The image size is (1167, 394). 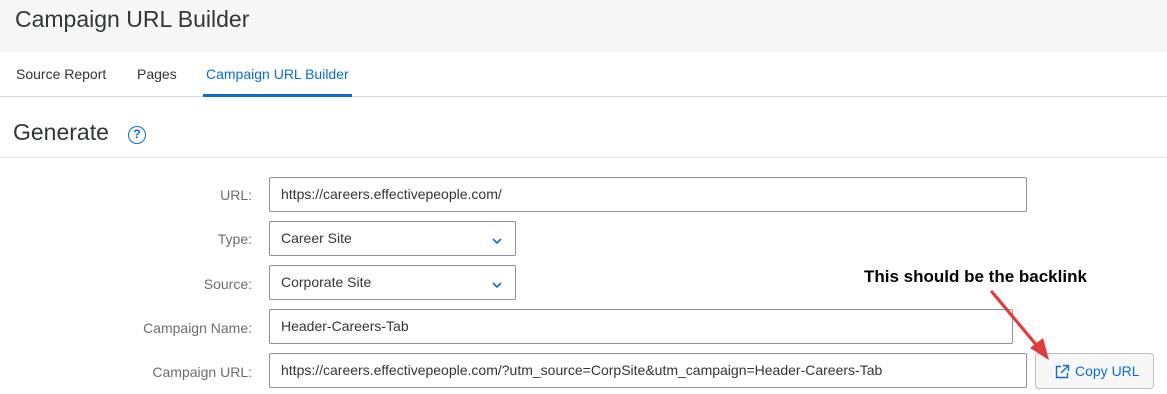 What do you see at coordinates (316, 238) in the screenshot?
I see `type-value: Career Site` at bounding box center [316, 238].